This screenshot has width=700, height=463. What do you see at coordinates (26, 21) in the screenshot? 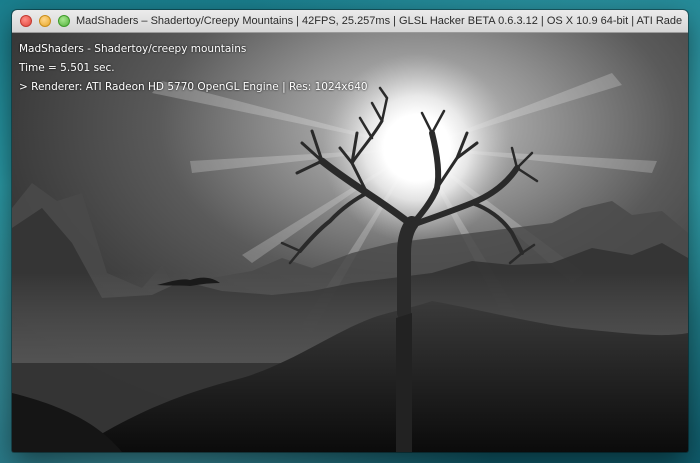
I see `close-button` at bounding box center [26, 21].